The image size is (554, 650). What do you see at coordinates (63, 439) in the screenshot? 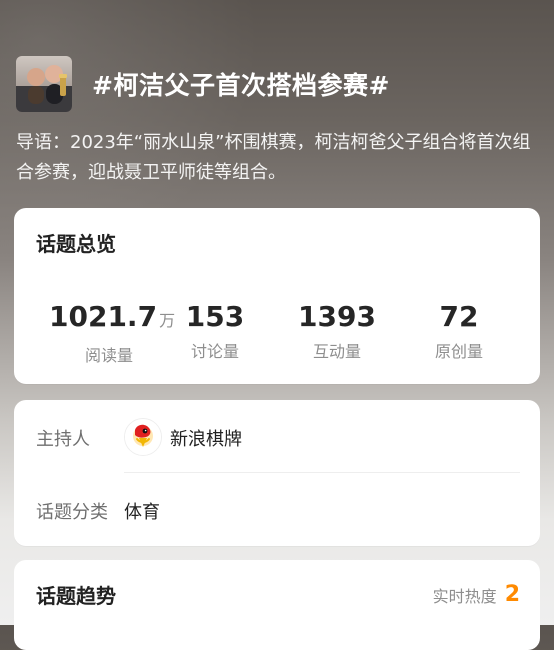
I see `host-label: 主持人` at bounding box center [63, 439].